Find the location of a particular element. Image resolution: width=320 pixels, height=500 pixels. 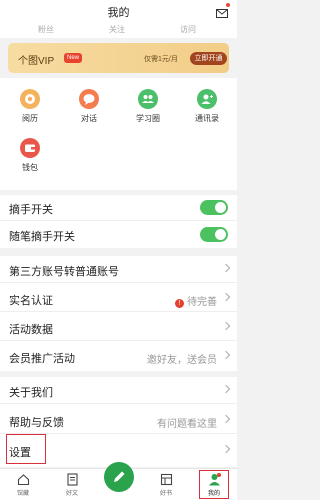

vip-name: 个图VIP is located at coordinates (36, 61).